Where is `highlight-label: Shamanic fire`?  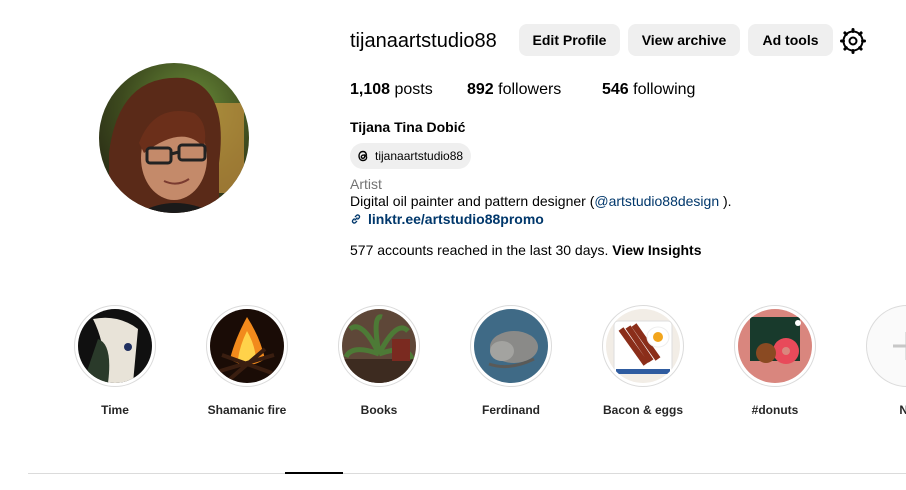
highlight-label: Shamanic fire is located at coordinates (247, 410).